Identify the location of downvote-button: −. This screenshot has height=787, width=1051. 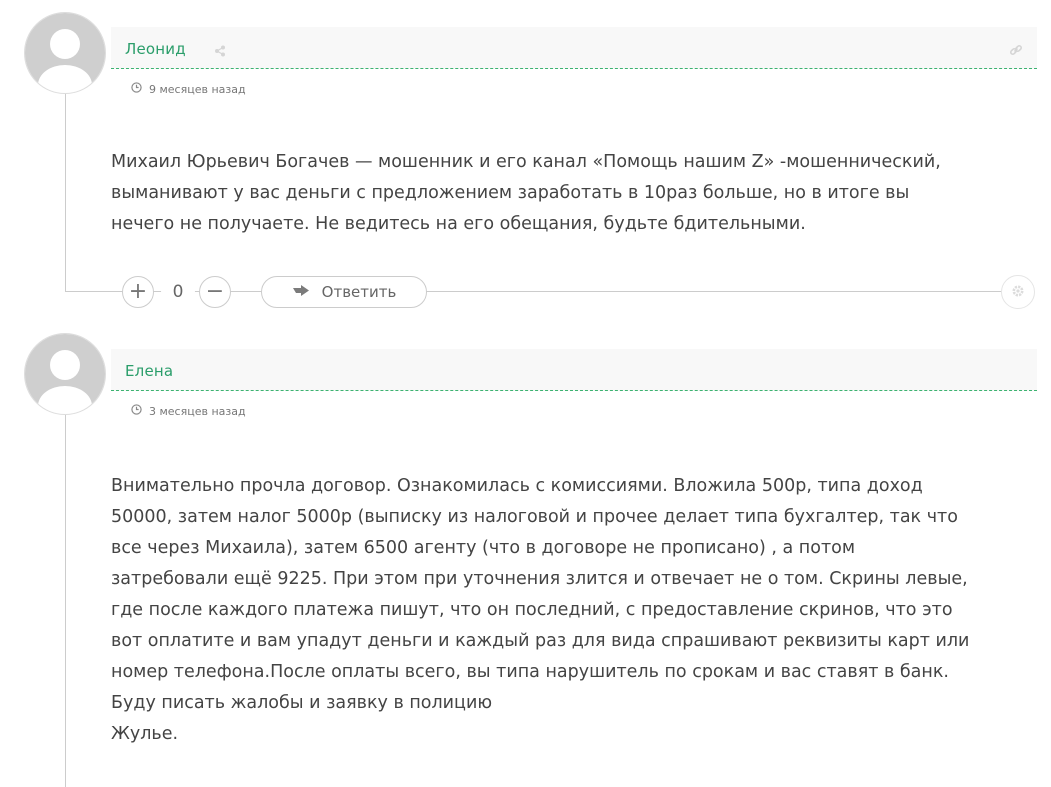
(215, 292).